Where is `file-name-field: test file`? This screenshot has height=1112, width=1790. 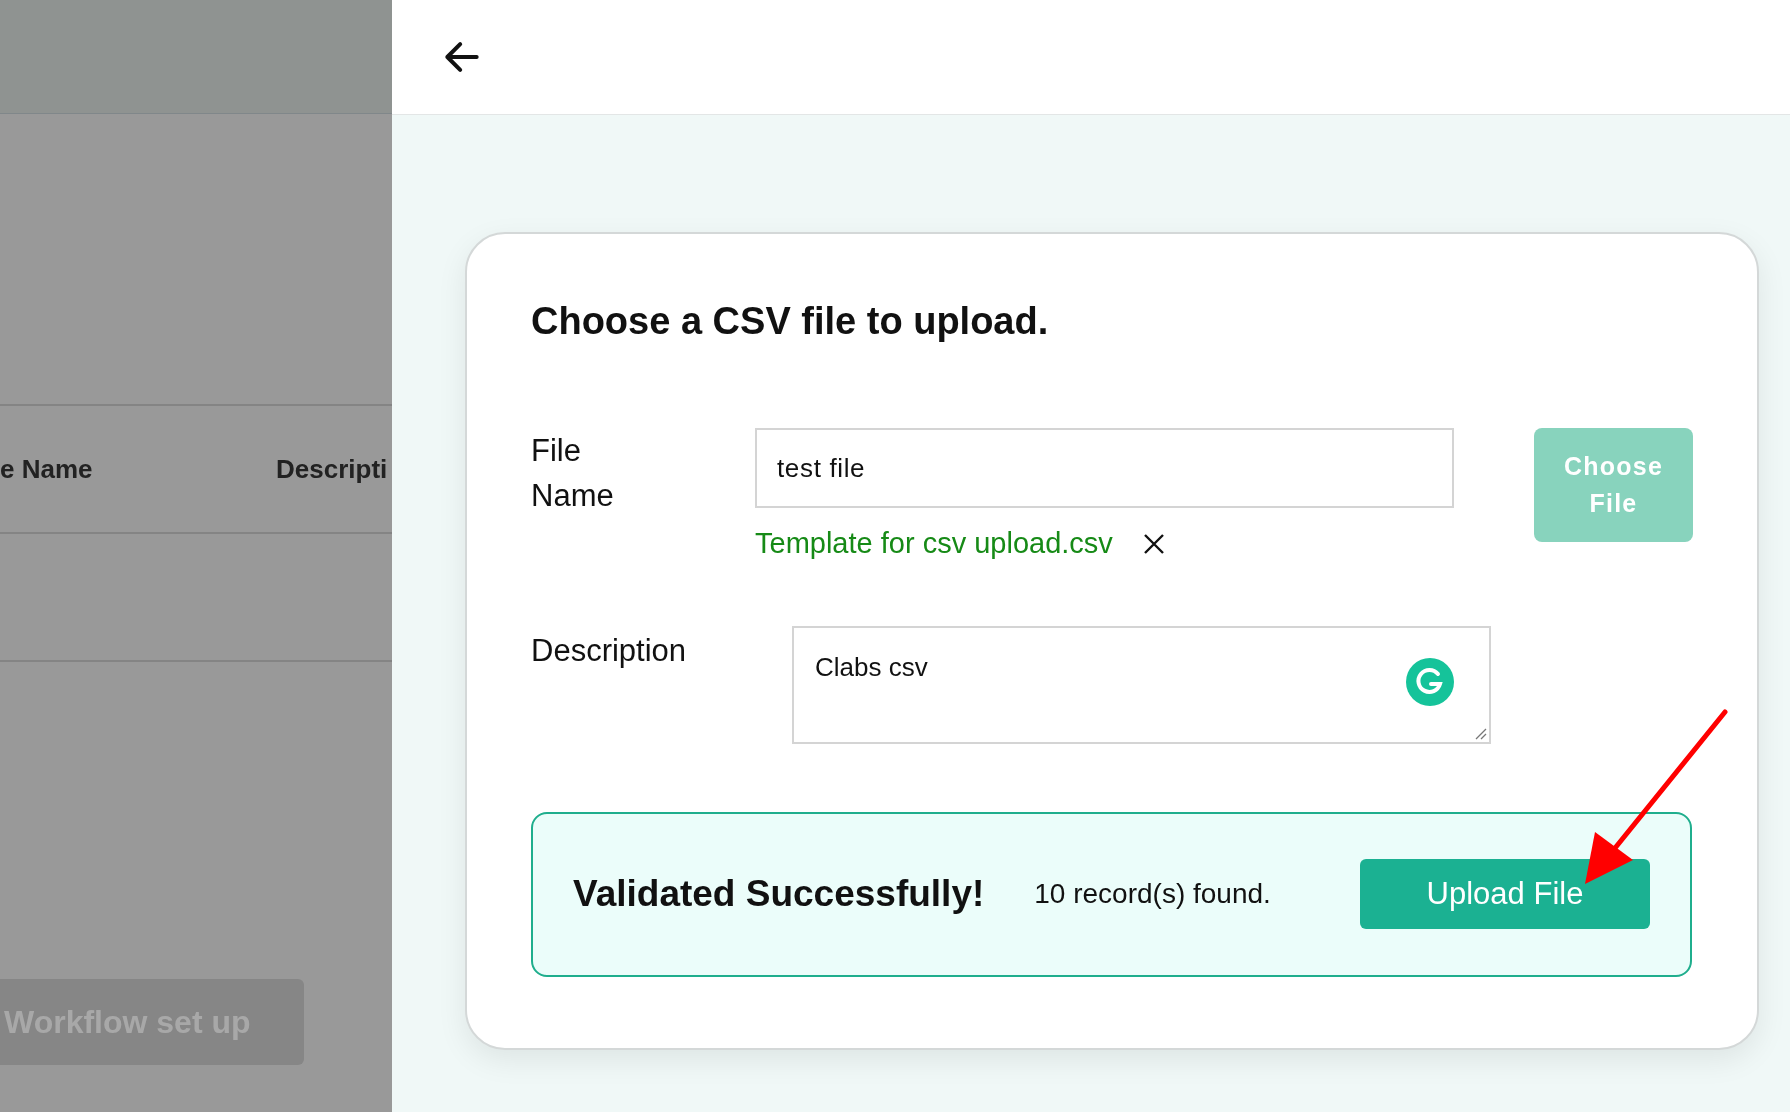 file-name-field: test file is located at coordinates (1104, 468).